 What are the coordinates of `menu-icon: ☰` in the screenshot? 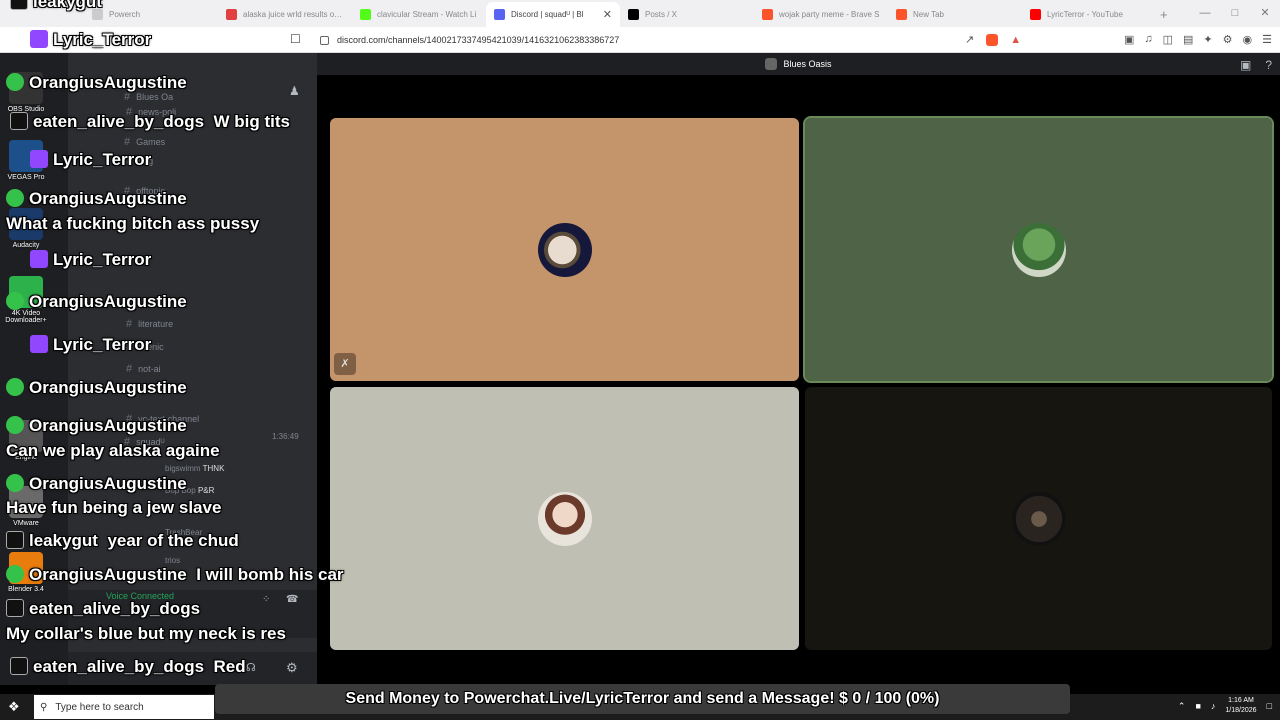 It's located at (1267, 39).